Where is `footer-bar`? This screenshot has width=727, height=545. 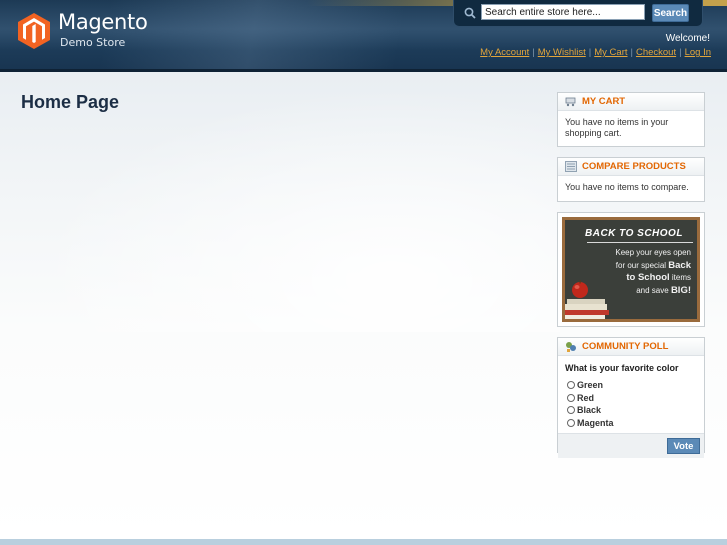 footer-bar is located at coordinates (363, 542).